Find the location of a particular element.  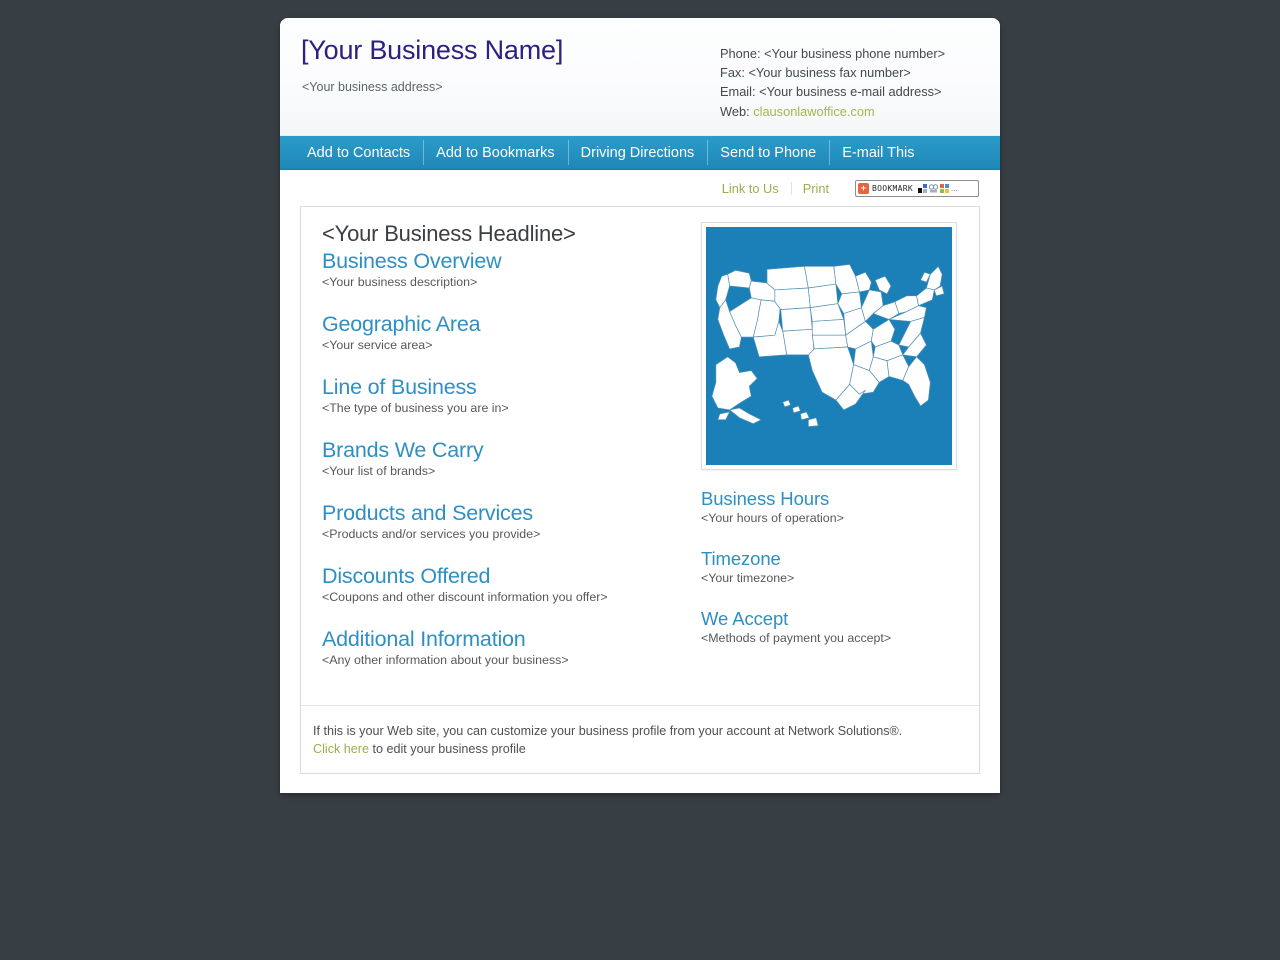

contact-fax-row: Fax: <Your business fax number> is located at coordinates (832, 72).